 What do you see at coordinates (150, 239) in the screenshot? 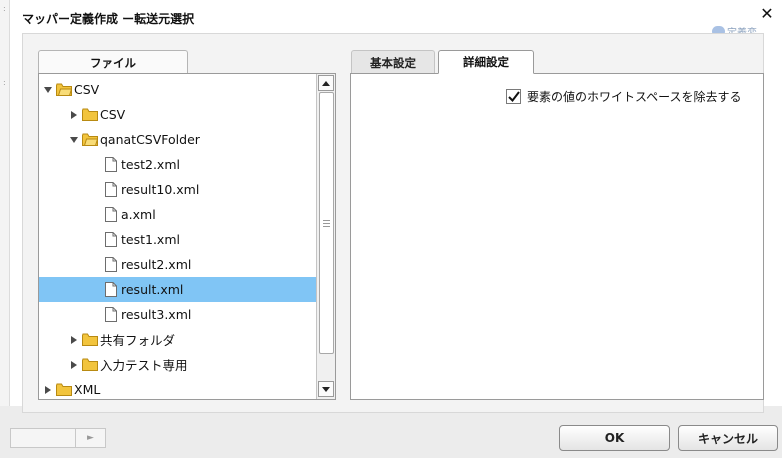
I see `tree-item-label: test1.xml` at bounding box center [150, 239].